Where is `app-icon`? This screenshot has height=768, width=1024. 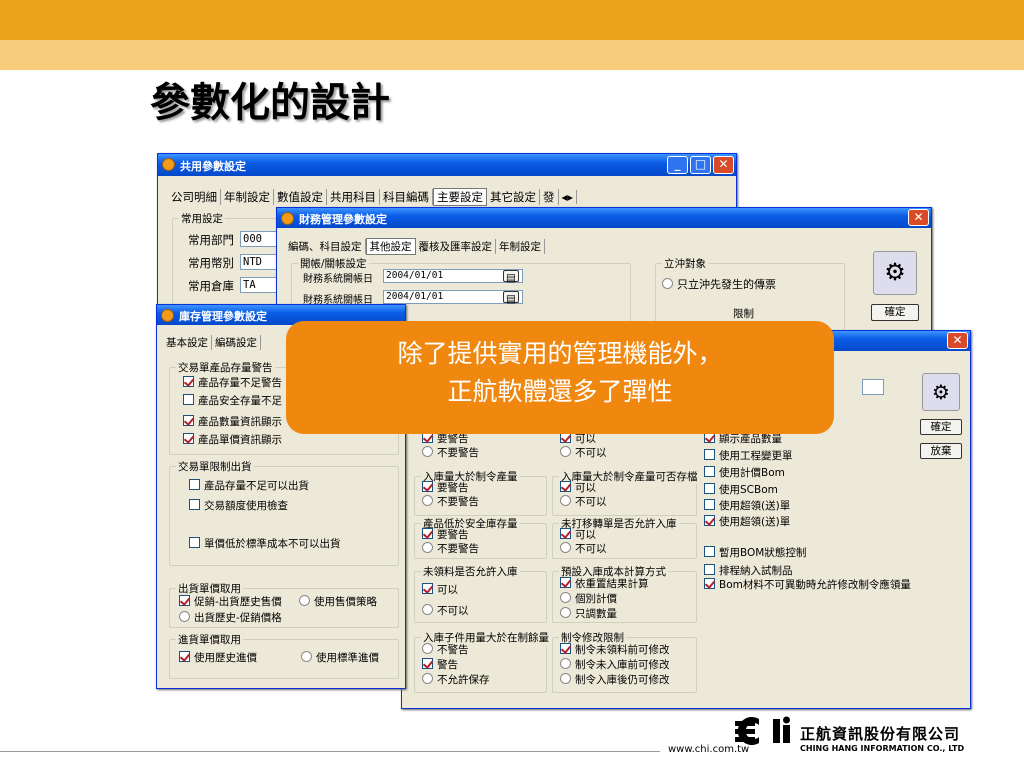 app-icon is located at coordinates (168, 164).